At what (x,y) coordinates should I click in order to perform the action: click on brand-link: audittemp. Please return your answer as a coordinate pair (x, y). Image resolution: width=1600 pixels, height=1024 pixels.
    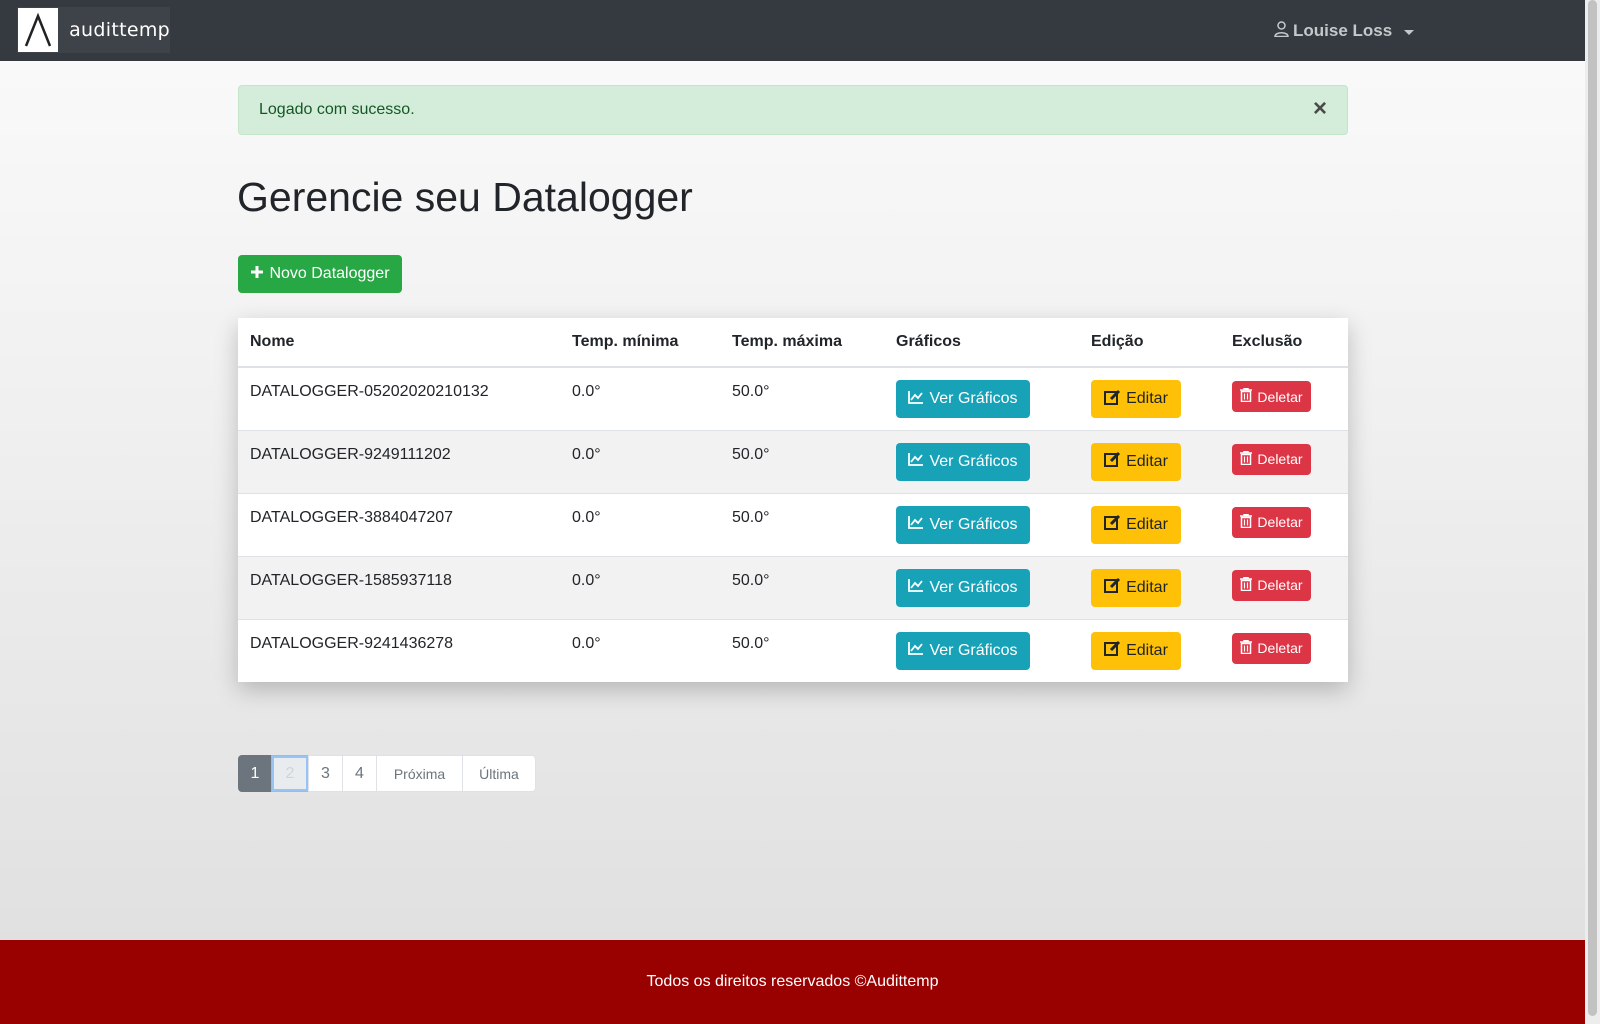
    Looking at the image, I should click on (93, 30).